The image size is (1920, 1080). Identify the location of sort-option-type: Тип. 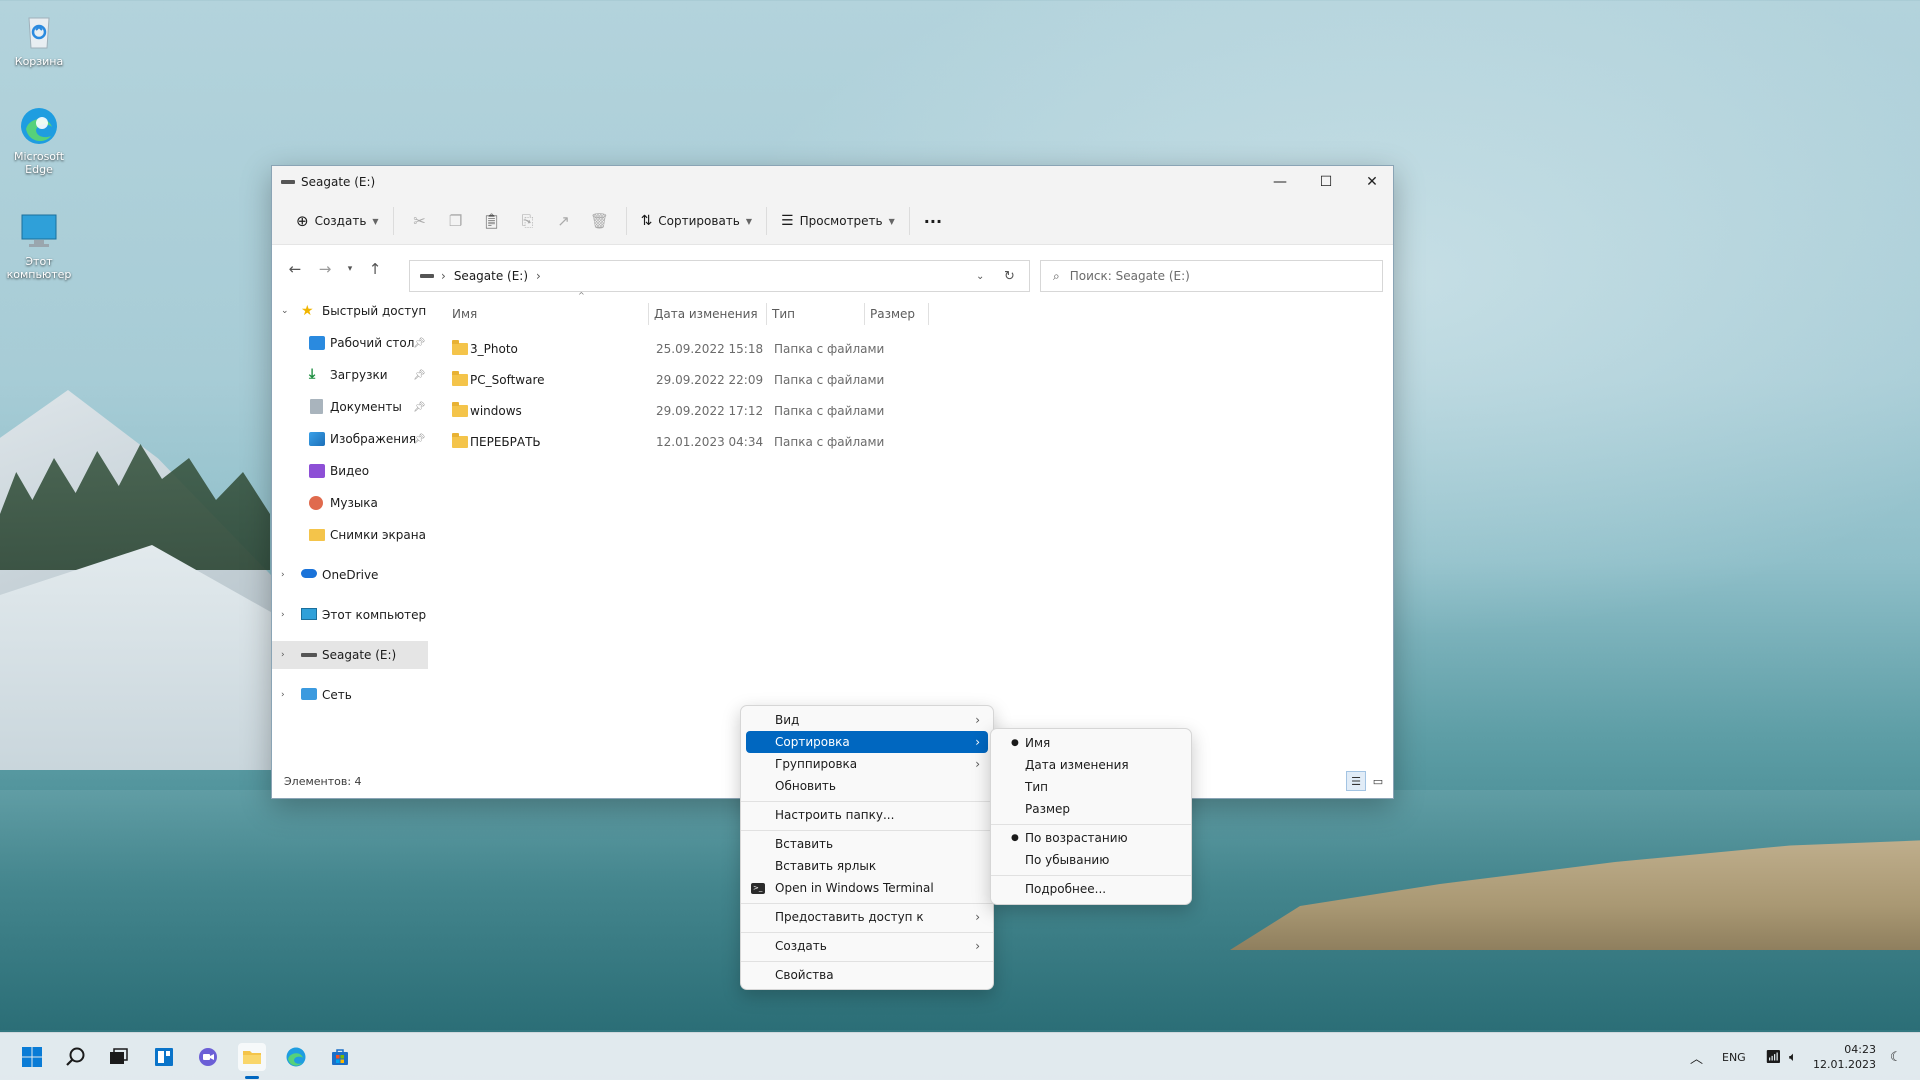
(1091, 787).